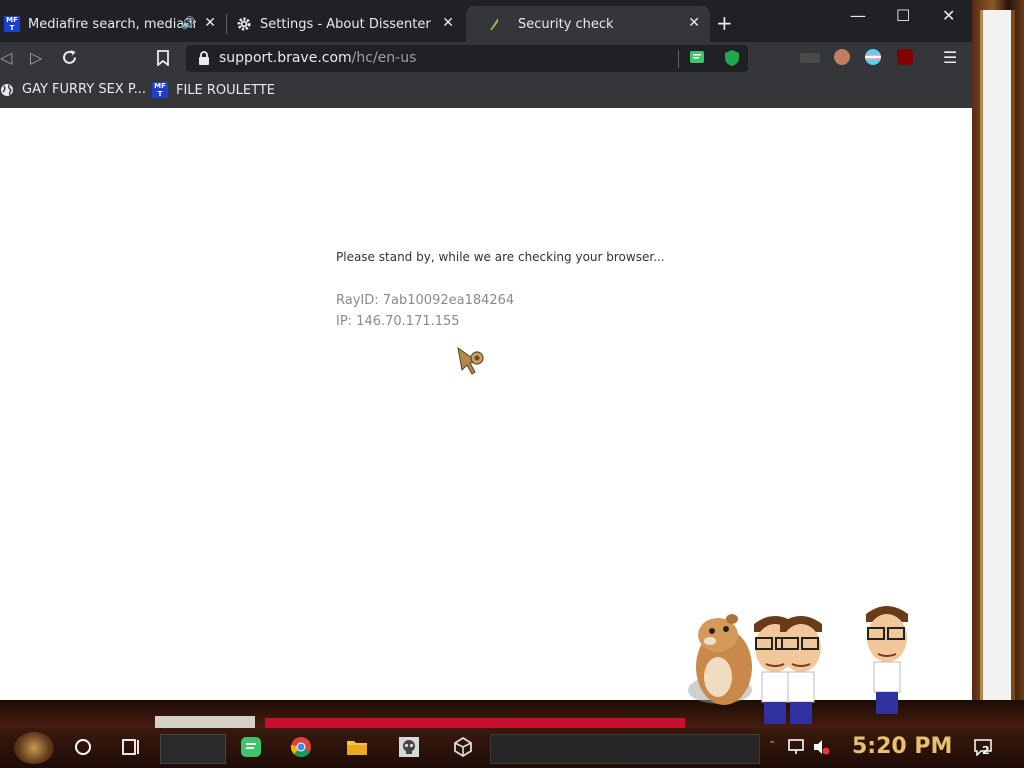 Image resolution: width=1024 pixels, height=768 pixels. I want to click on ray-id: RayID: 7ab10092ea184264, so click(425, 300).